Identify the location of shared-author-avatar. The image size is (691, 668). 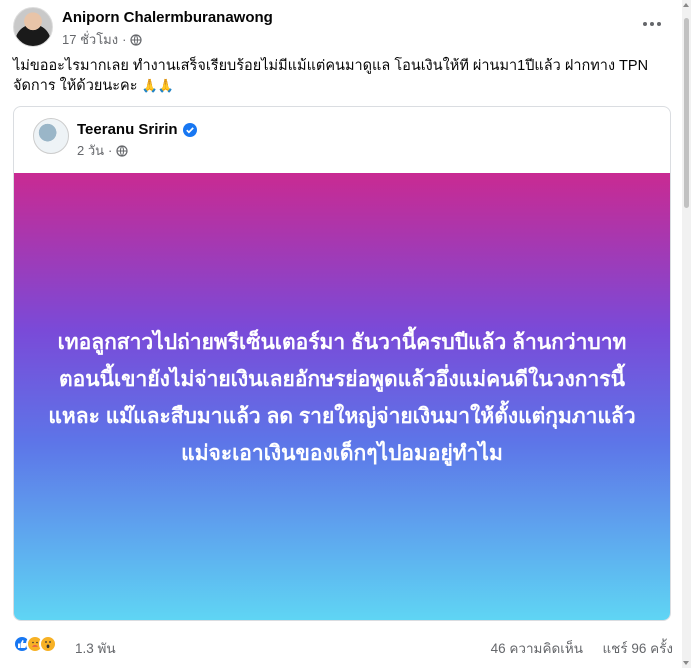
(51, 136).